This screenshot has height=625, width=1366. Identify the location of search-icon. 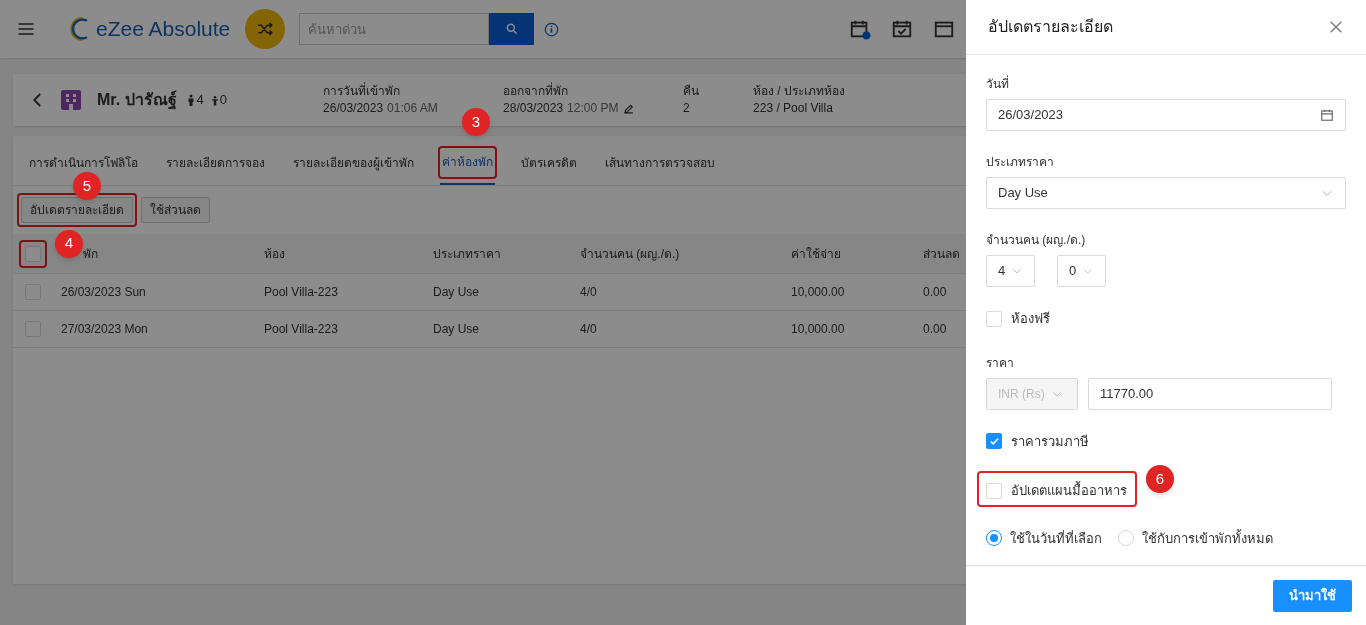
(511, 29).